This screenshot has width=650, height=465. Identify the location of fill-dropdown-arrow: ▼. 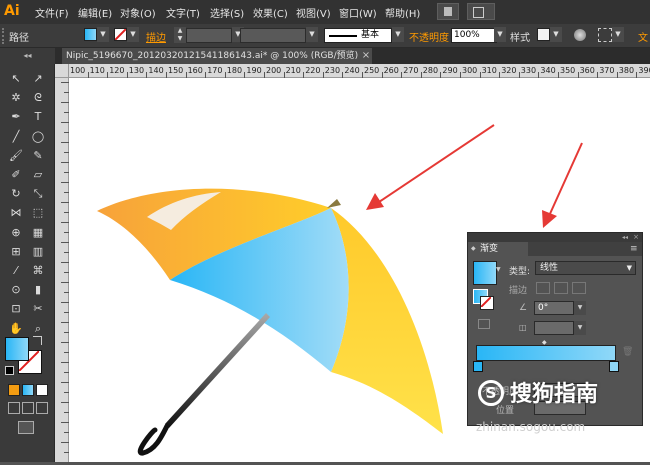
(103, 34).